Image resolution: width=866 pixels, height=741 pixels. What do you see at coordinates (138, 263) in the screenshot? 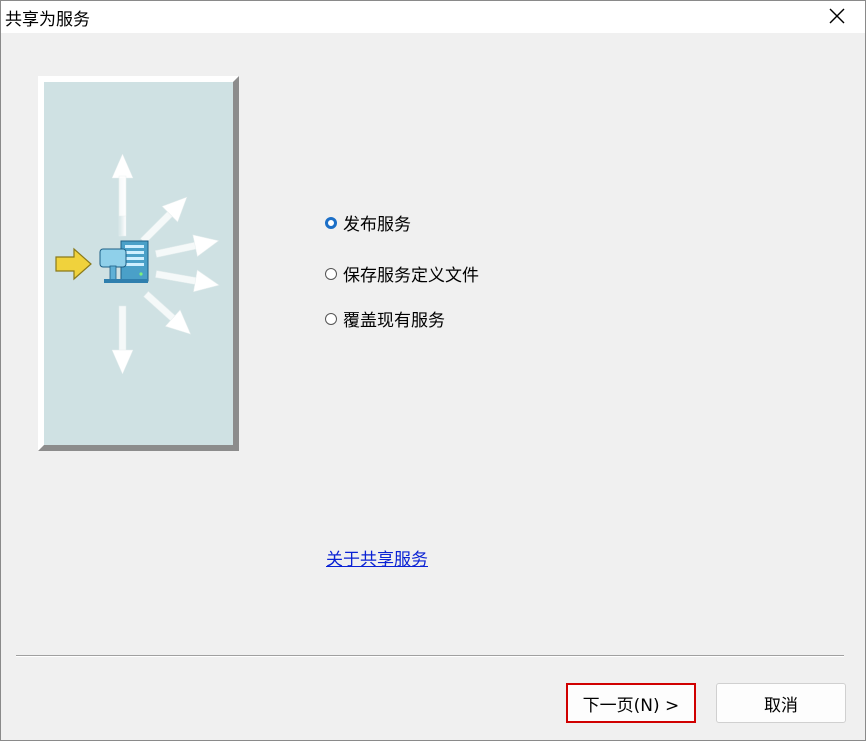
I see `publish-service-illustration` at bounding box center [138, 263].